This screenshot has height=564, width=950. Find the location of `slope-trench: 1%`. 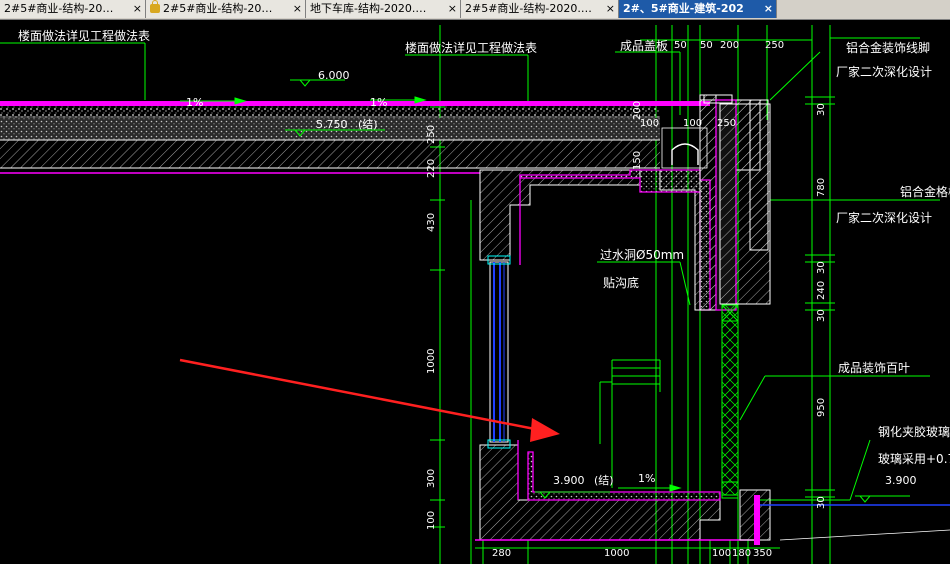

slope-trench: 1% is located at coordinates (646, 478).